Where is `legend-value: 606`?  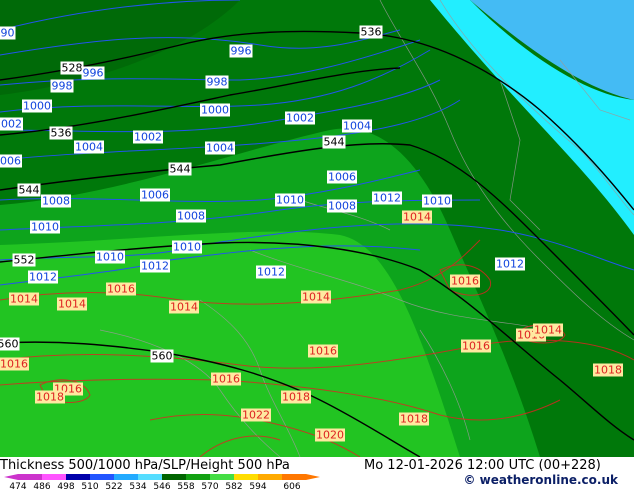
legend-value: 606 is located at coordinates (291, 486).